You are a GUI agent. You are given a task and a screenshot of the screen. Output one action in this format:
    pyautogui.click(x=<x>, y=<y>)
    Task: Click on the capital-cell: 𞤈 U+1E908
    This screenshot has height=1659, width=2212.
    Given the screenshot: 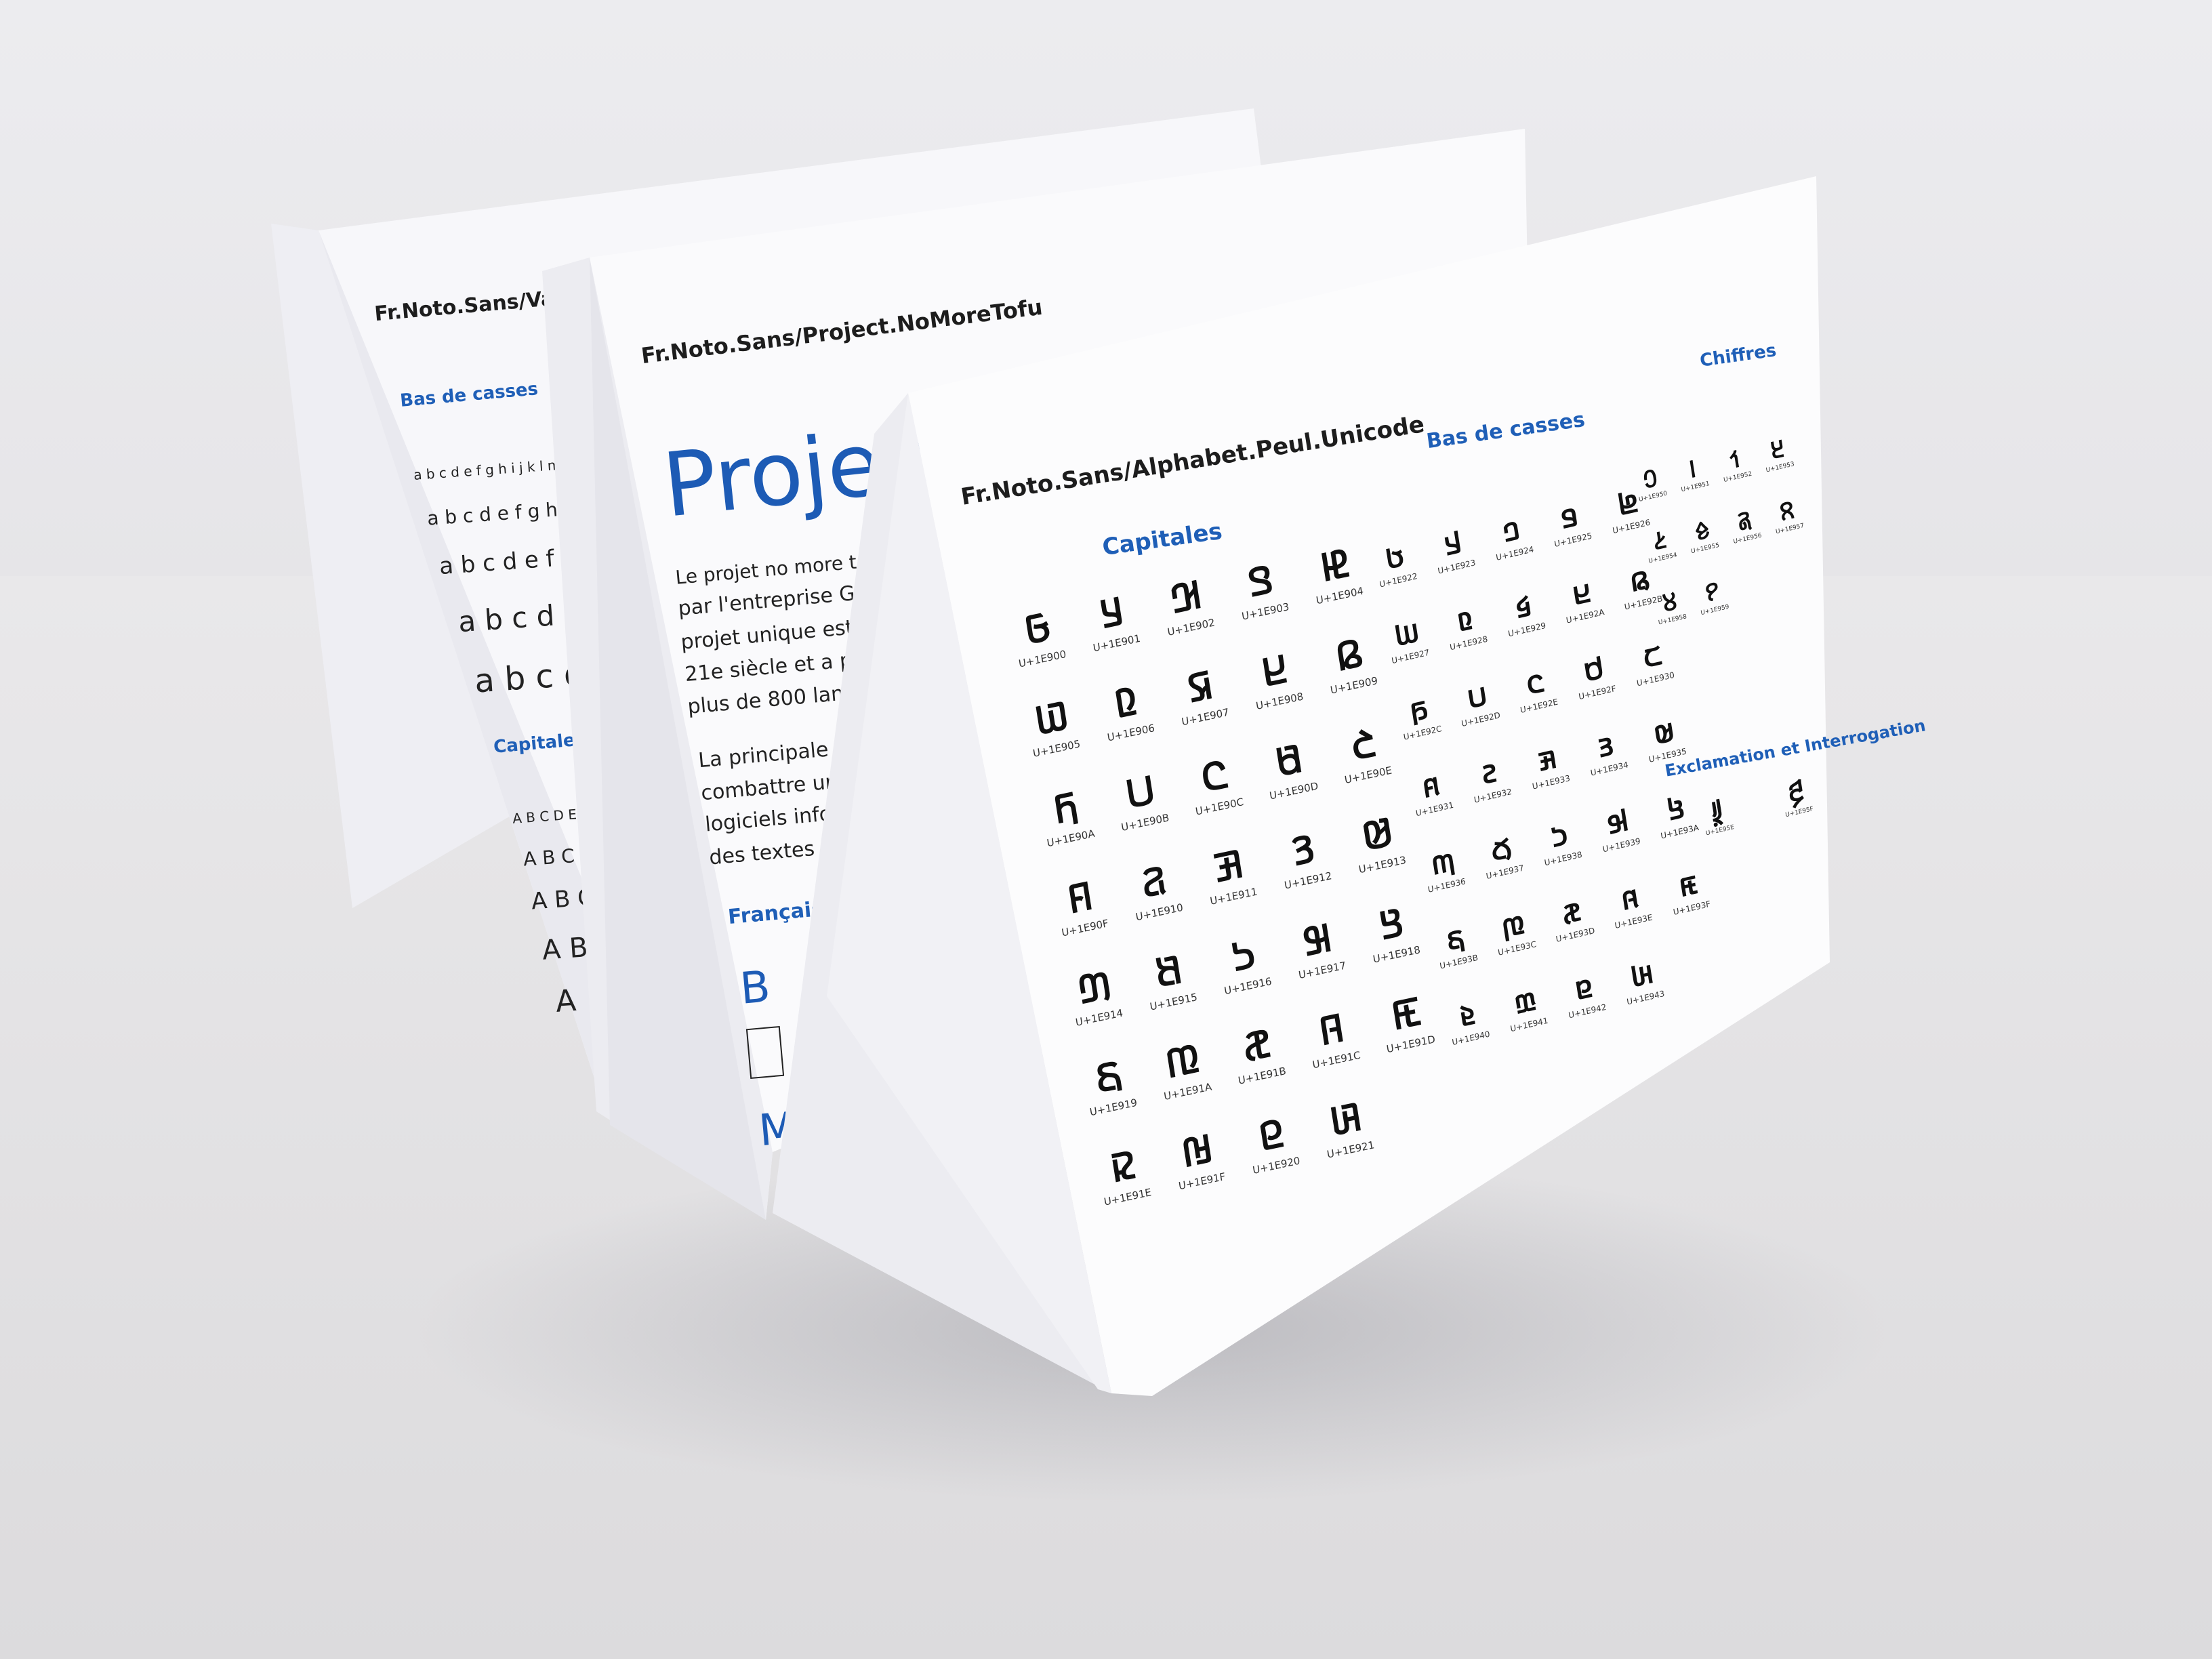 What is the action you would take?
    pyautogui.click(x=1277, y=689)
    